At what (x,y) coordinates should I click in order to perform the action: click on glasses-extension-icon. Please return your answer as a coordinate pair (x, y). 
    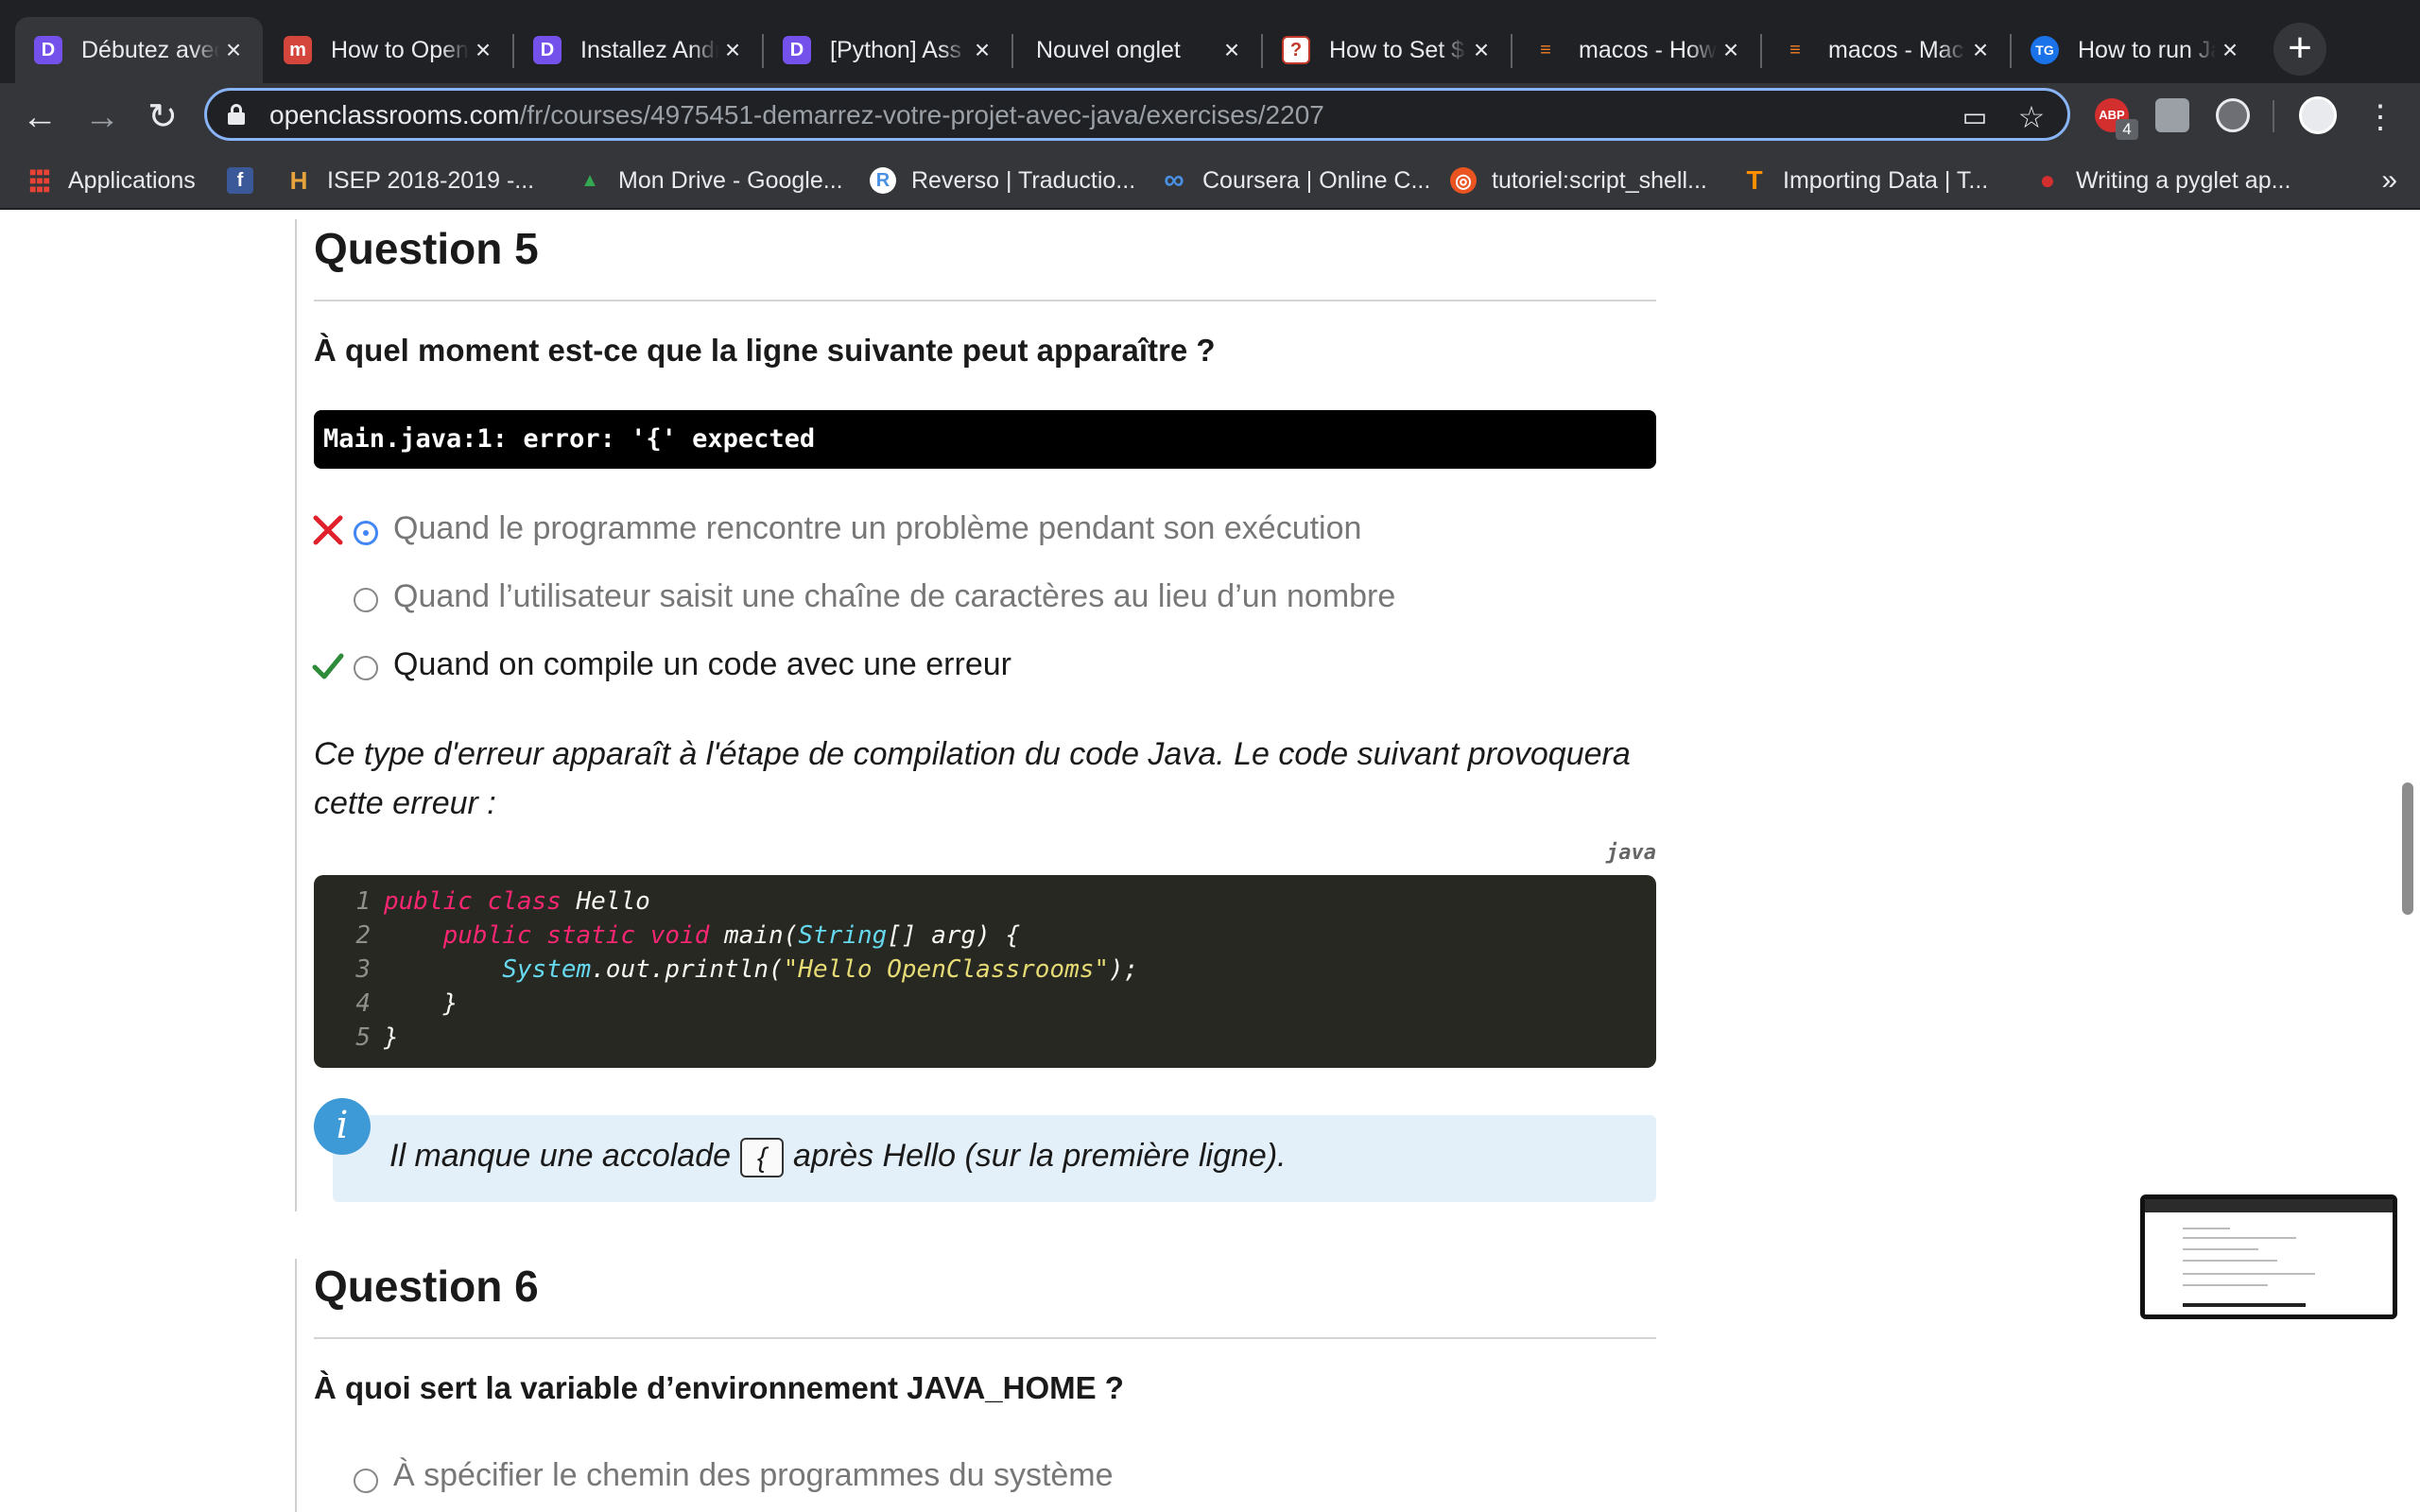
    Looking at the image, I should click on (2233, 115).